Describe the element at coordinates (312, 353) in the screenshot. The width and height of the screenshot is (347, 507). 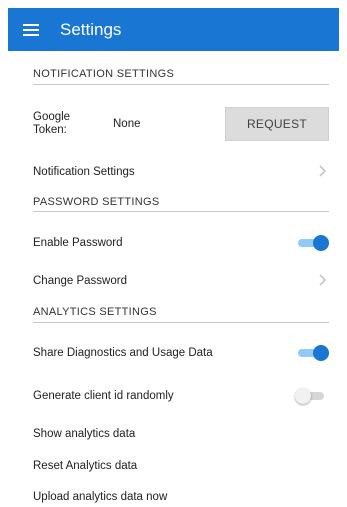
I see `share-diagnostics-toggle` at that location.